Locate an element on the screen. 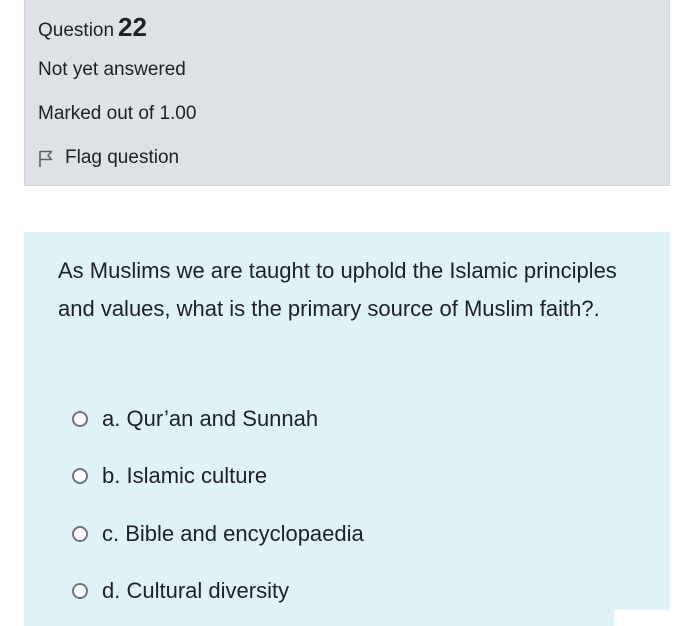 This screenshot has width=700, height=626. answer-label-c: c. Bible and encyclopaedia is located at coordinates (233, 534).